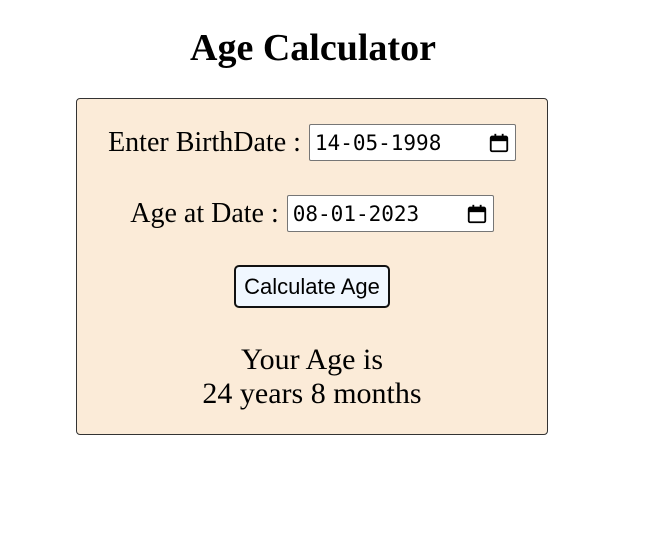 The height and width of the screenshot is (548, 648). Describe the element at coordinates (378, 142) in the screenshot. I see `birthdate-value: 14-05-1998` at that location.